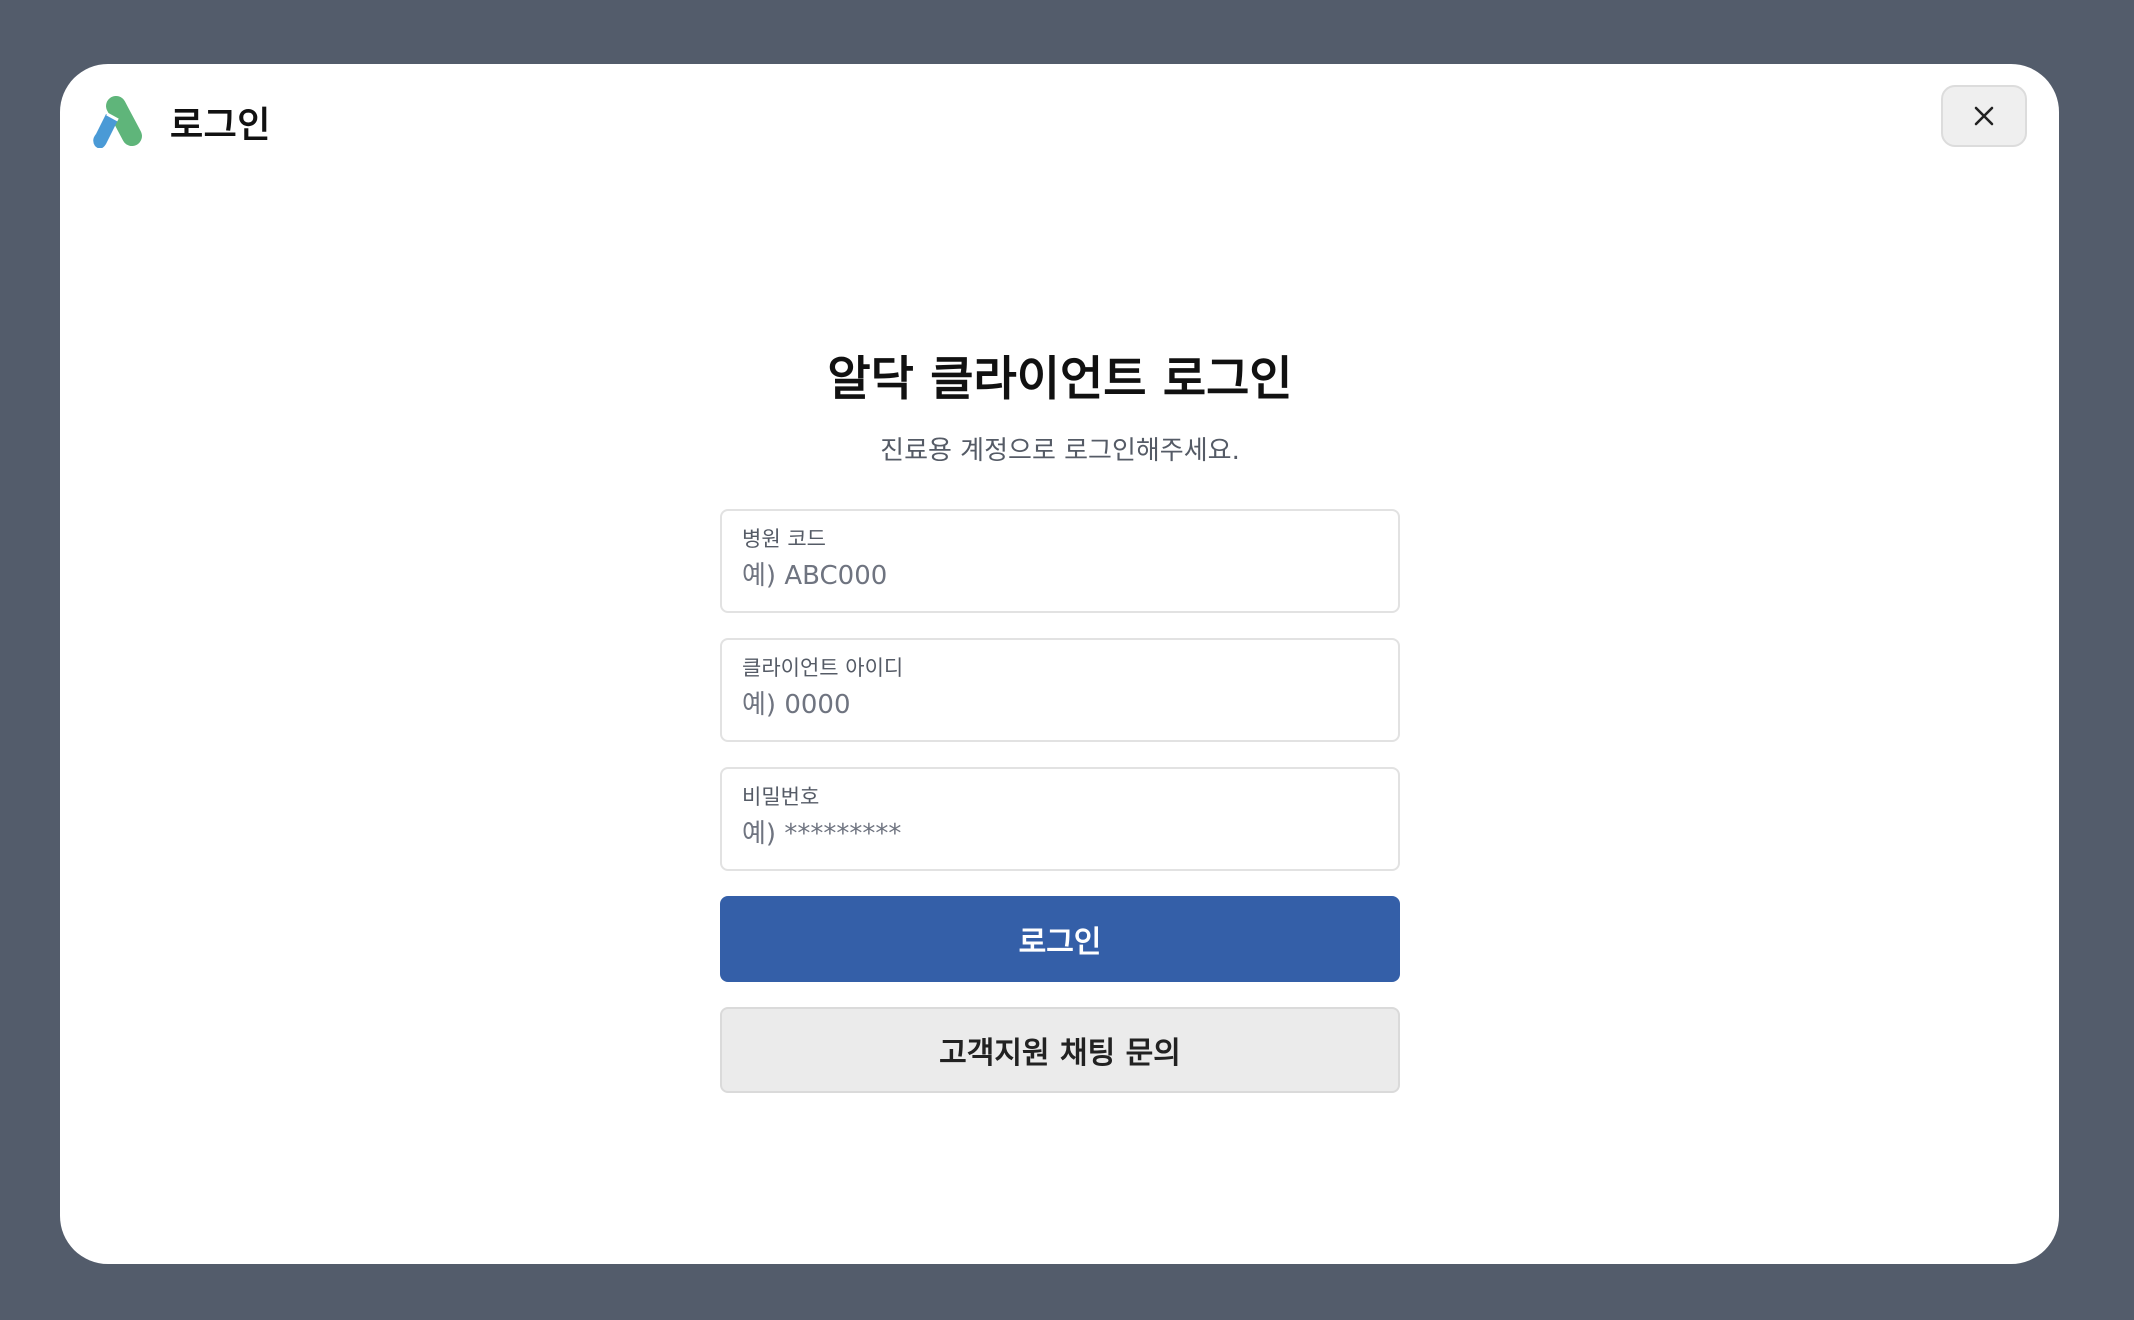  I want to click on client-id-field: 클라이언트 아이디, so click(1060, 690).